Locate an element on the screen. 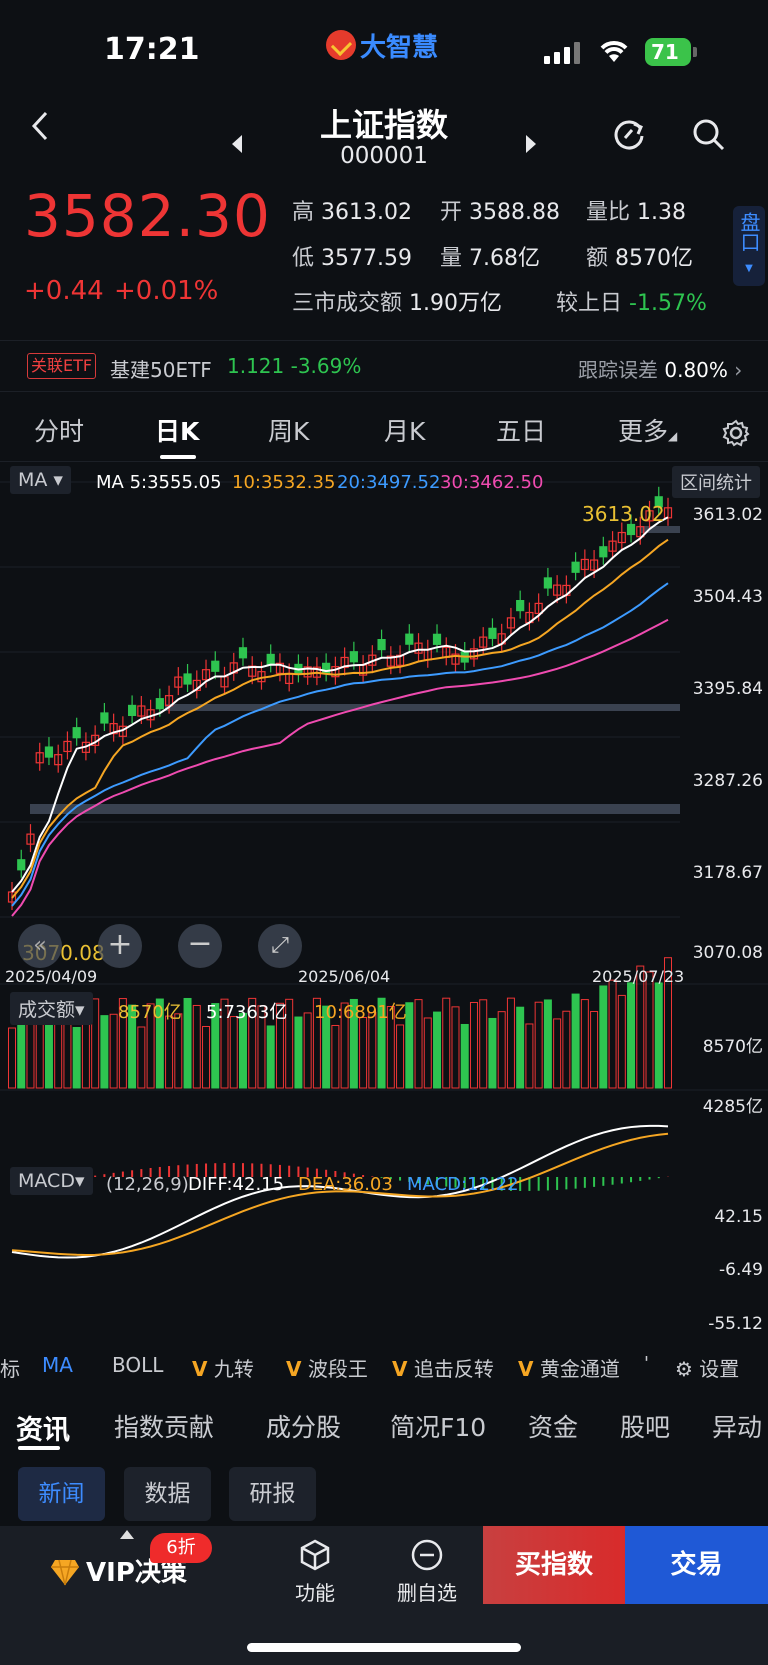  app-logo: 大智慧 is located at coordinates (382, 45).